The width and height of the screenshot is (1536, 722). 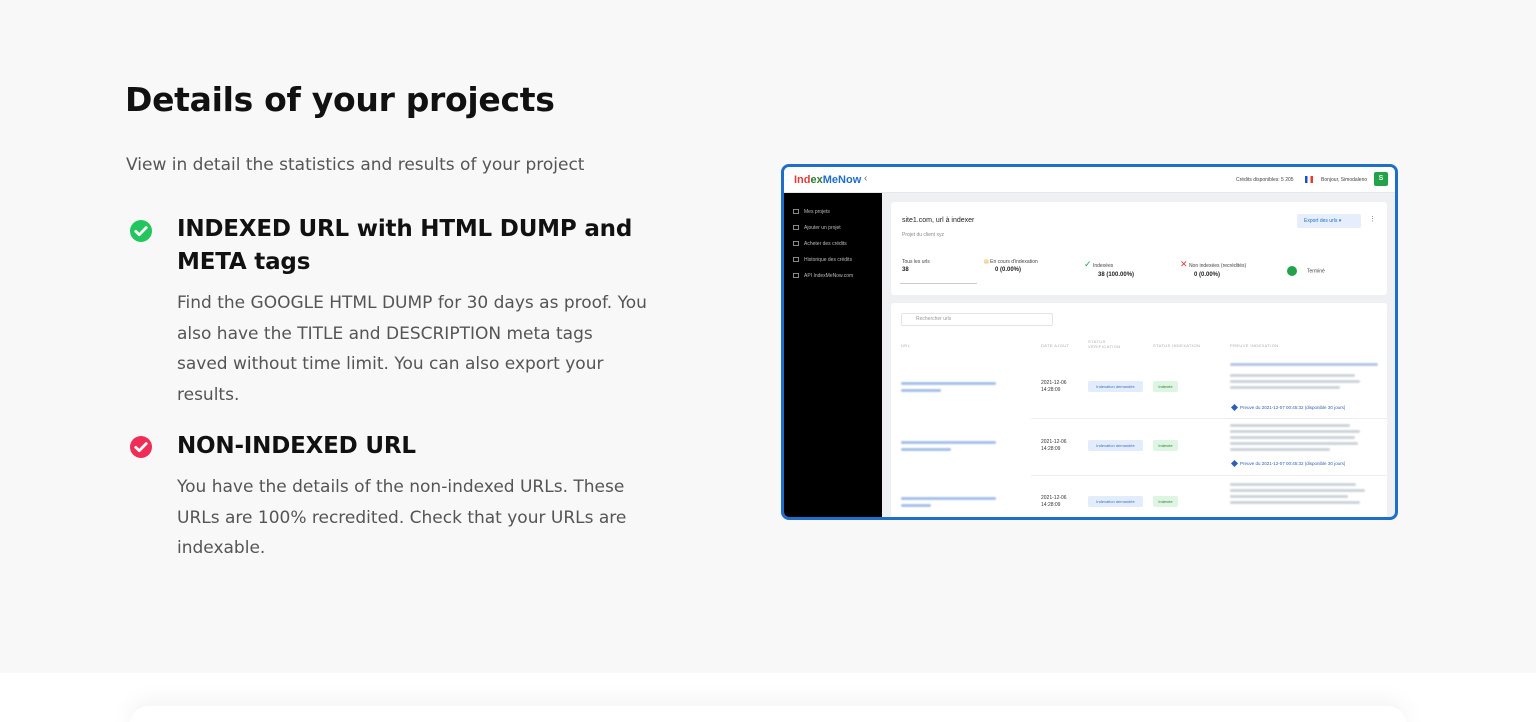 What do you see at coordinates (796, 244) in the screenshot?
I see `card-icon` at bounding box center [796, 244].